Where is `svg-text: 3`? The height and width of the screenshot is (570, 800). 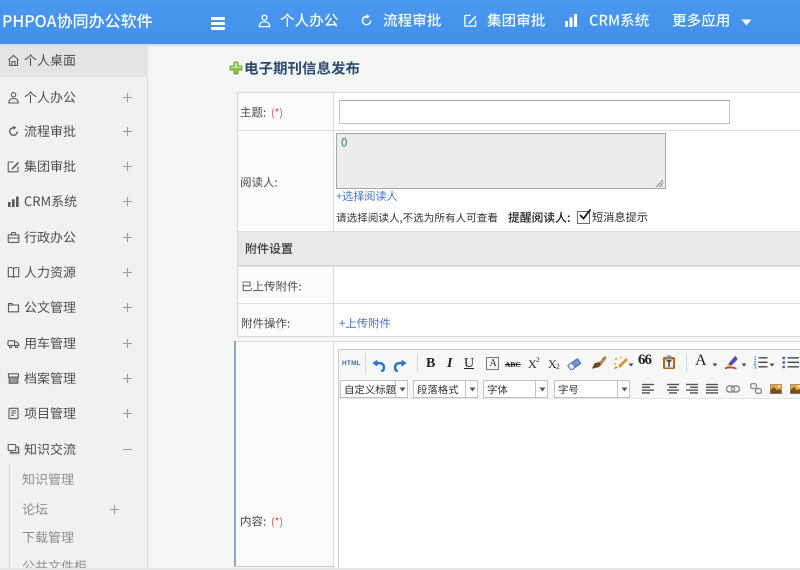
svg-text: 3 is located at coordinates (755, 368).